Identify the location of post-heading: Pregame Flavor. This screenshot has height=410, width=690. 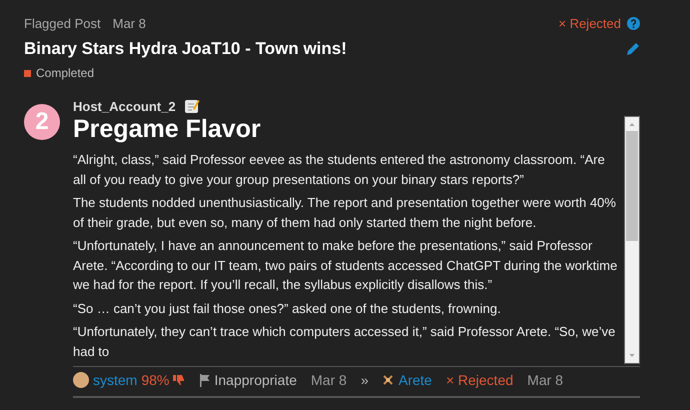
(167, 129).